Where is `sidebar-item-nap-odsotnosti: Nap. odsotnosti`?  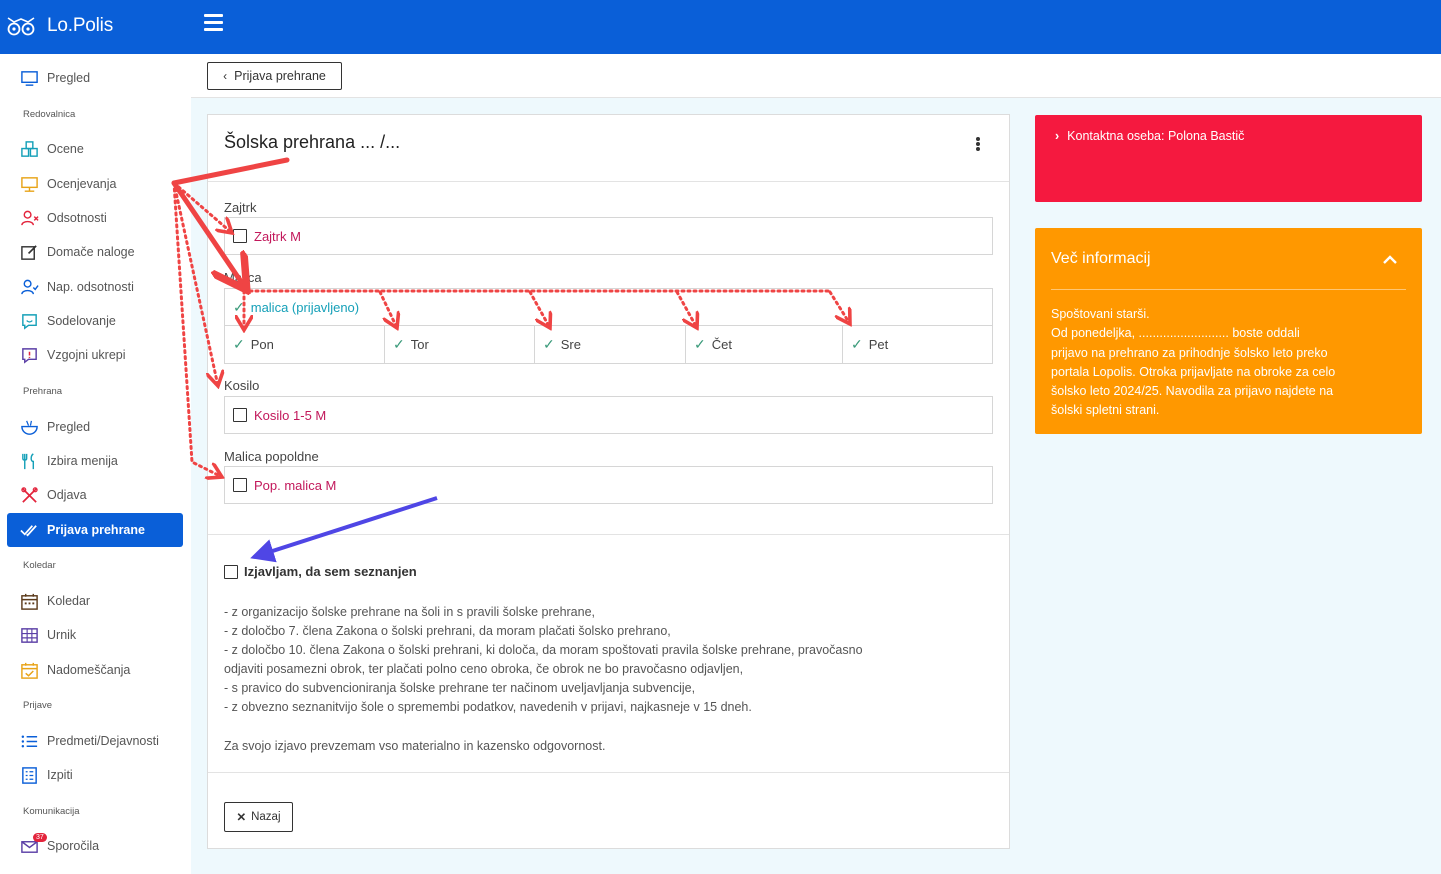 sidebar-item-nap-odsotnosti: Nap. odsotnosti is located at coordinates (95, 287).